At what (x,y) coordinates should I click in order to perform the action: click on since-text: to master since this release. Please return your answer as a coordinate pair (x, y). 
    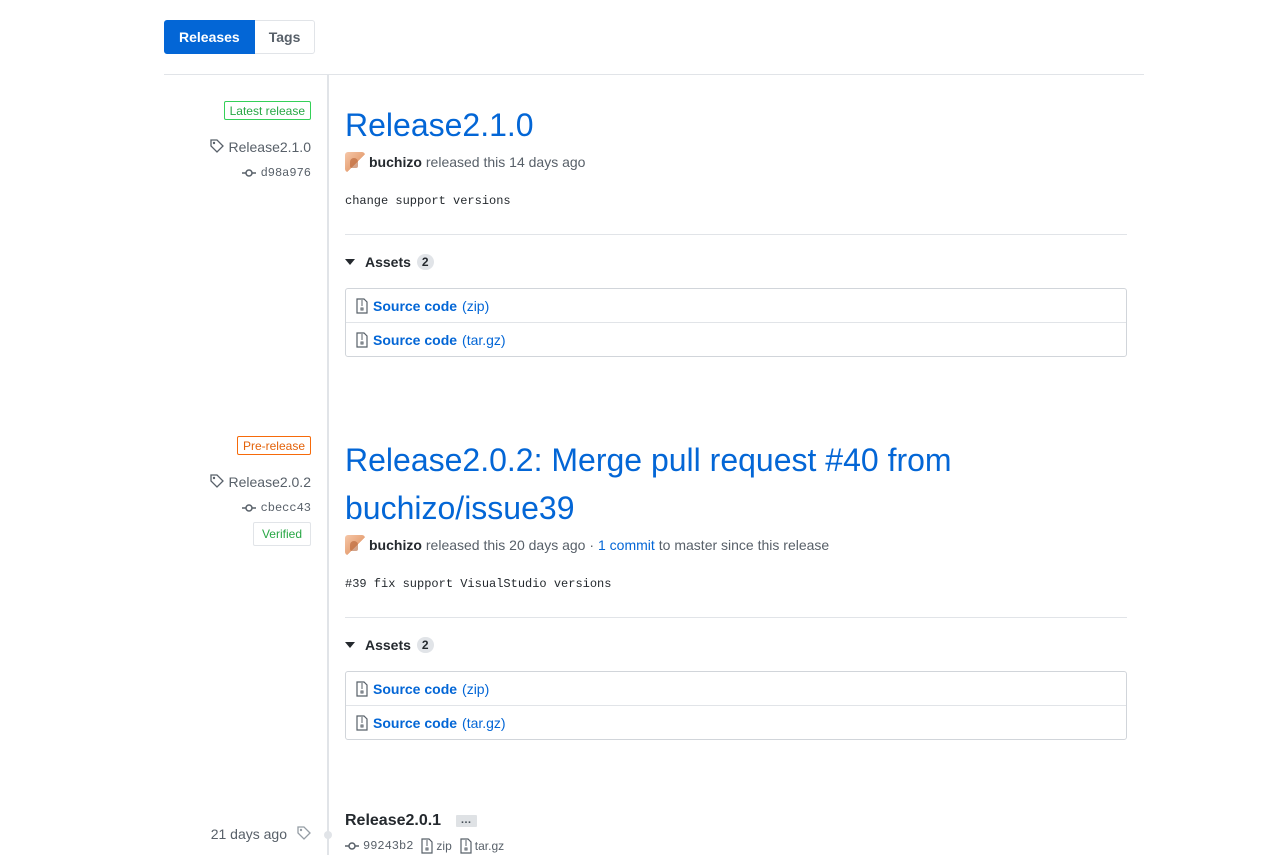
    Looking at the image, I should click on (744, 545).